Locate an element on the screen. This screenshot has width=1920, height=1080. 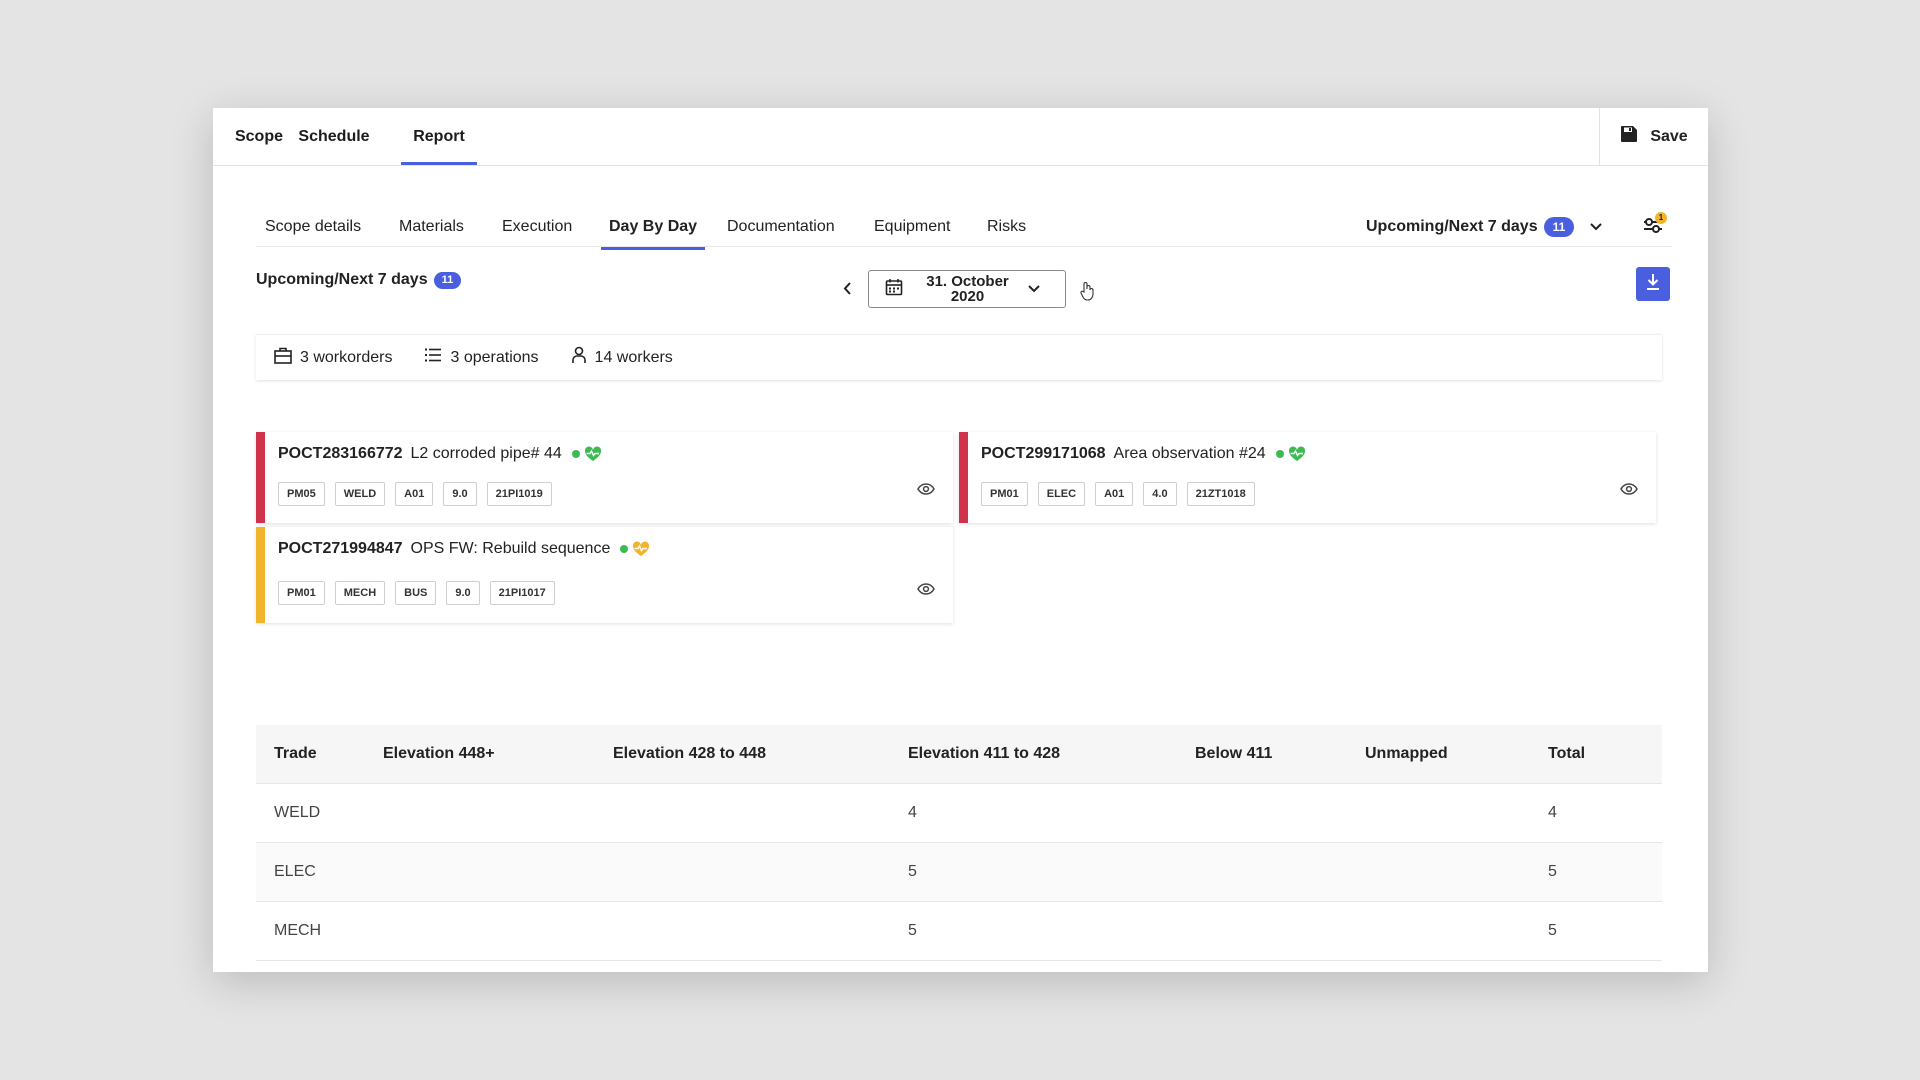
tag: ELEC is located at coordinates (1061, 494).